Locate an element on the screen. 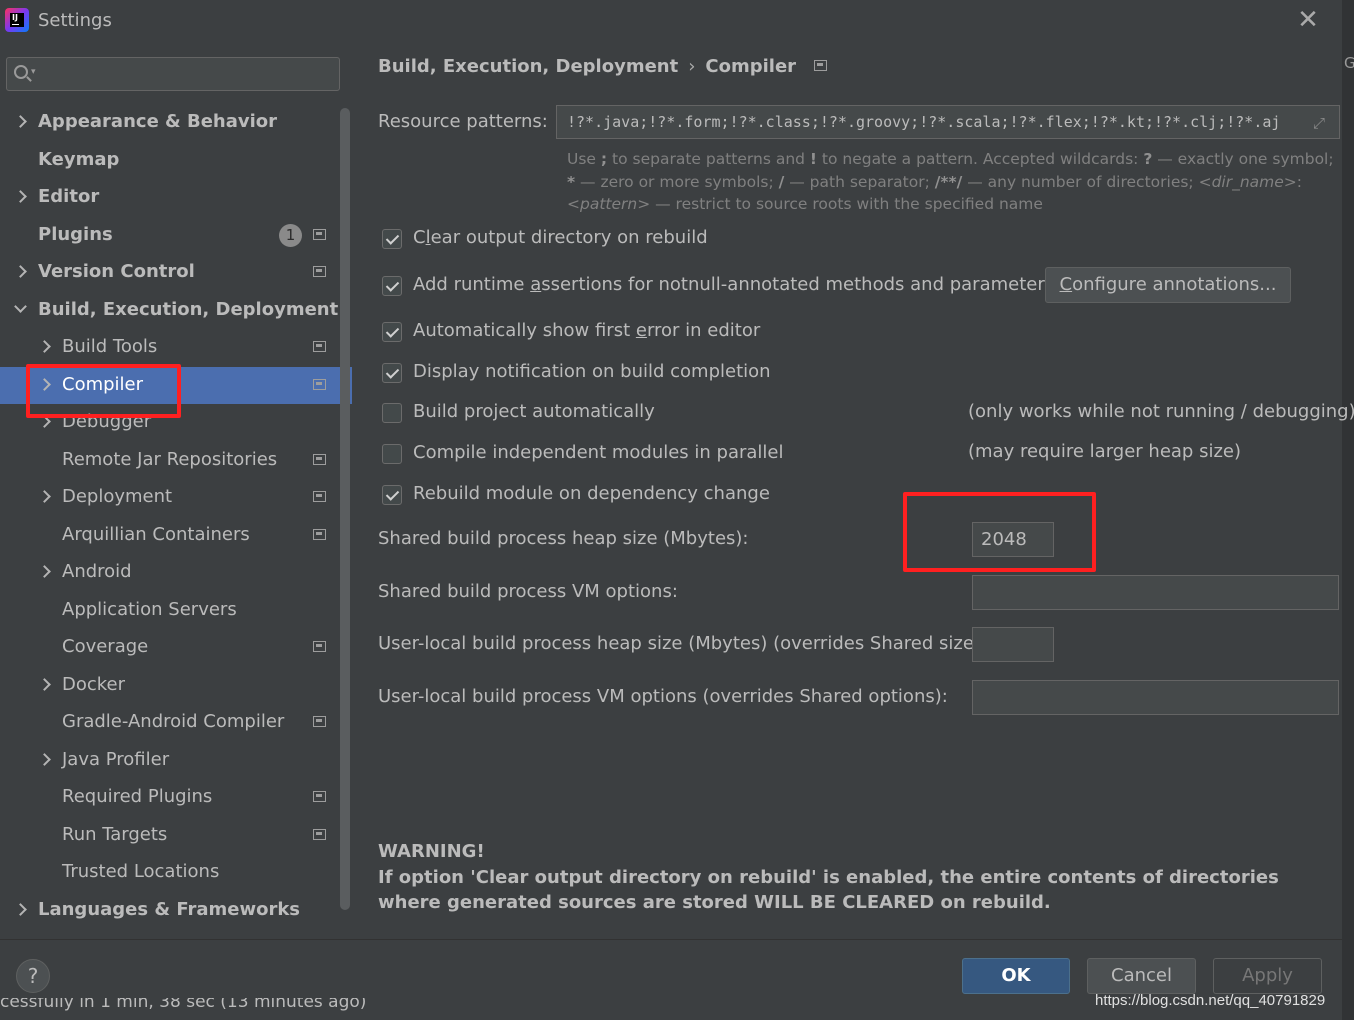  watermark: https://blog.csdn.net/qq_40791829 is located at coordinates (1210, 1000).